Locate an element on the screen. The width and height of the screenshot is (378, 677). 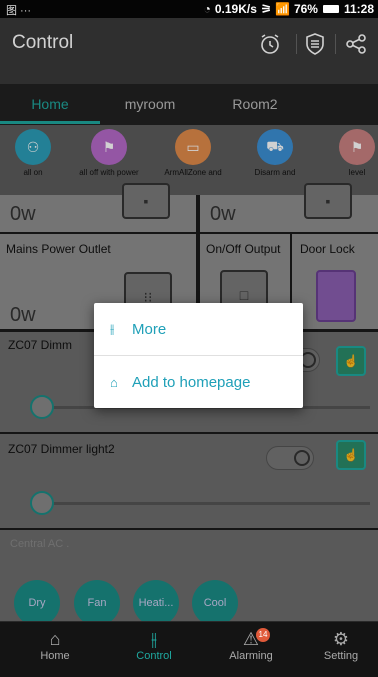
nav-home: ⌂ Home is located at coordinates (55, 645).